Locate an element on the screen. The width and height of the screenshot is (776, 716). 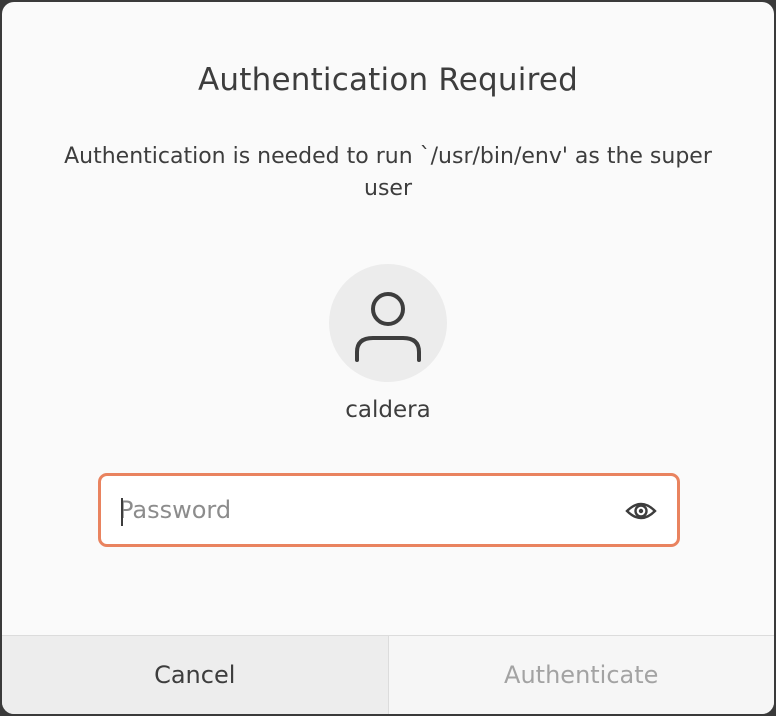
password-field is located at coordinates (389, 510).